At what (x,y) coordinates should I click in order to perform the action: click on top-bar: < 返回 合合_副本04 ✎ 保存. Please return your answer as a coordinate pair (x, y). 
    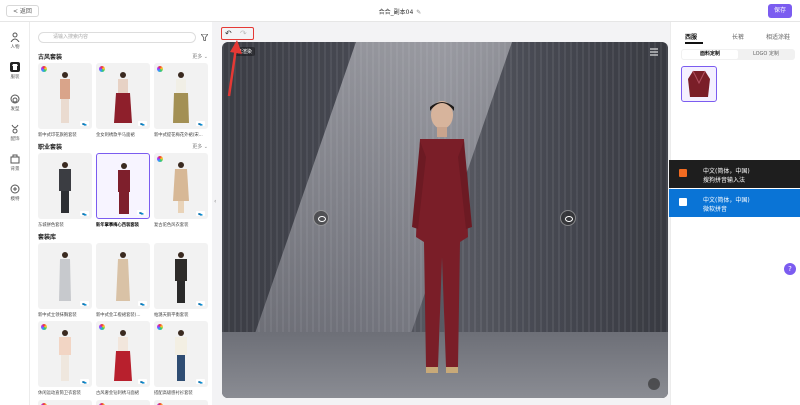
    Looking at the image, I should click on (400, 11).